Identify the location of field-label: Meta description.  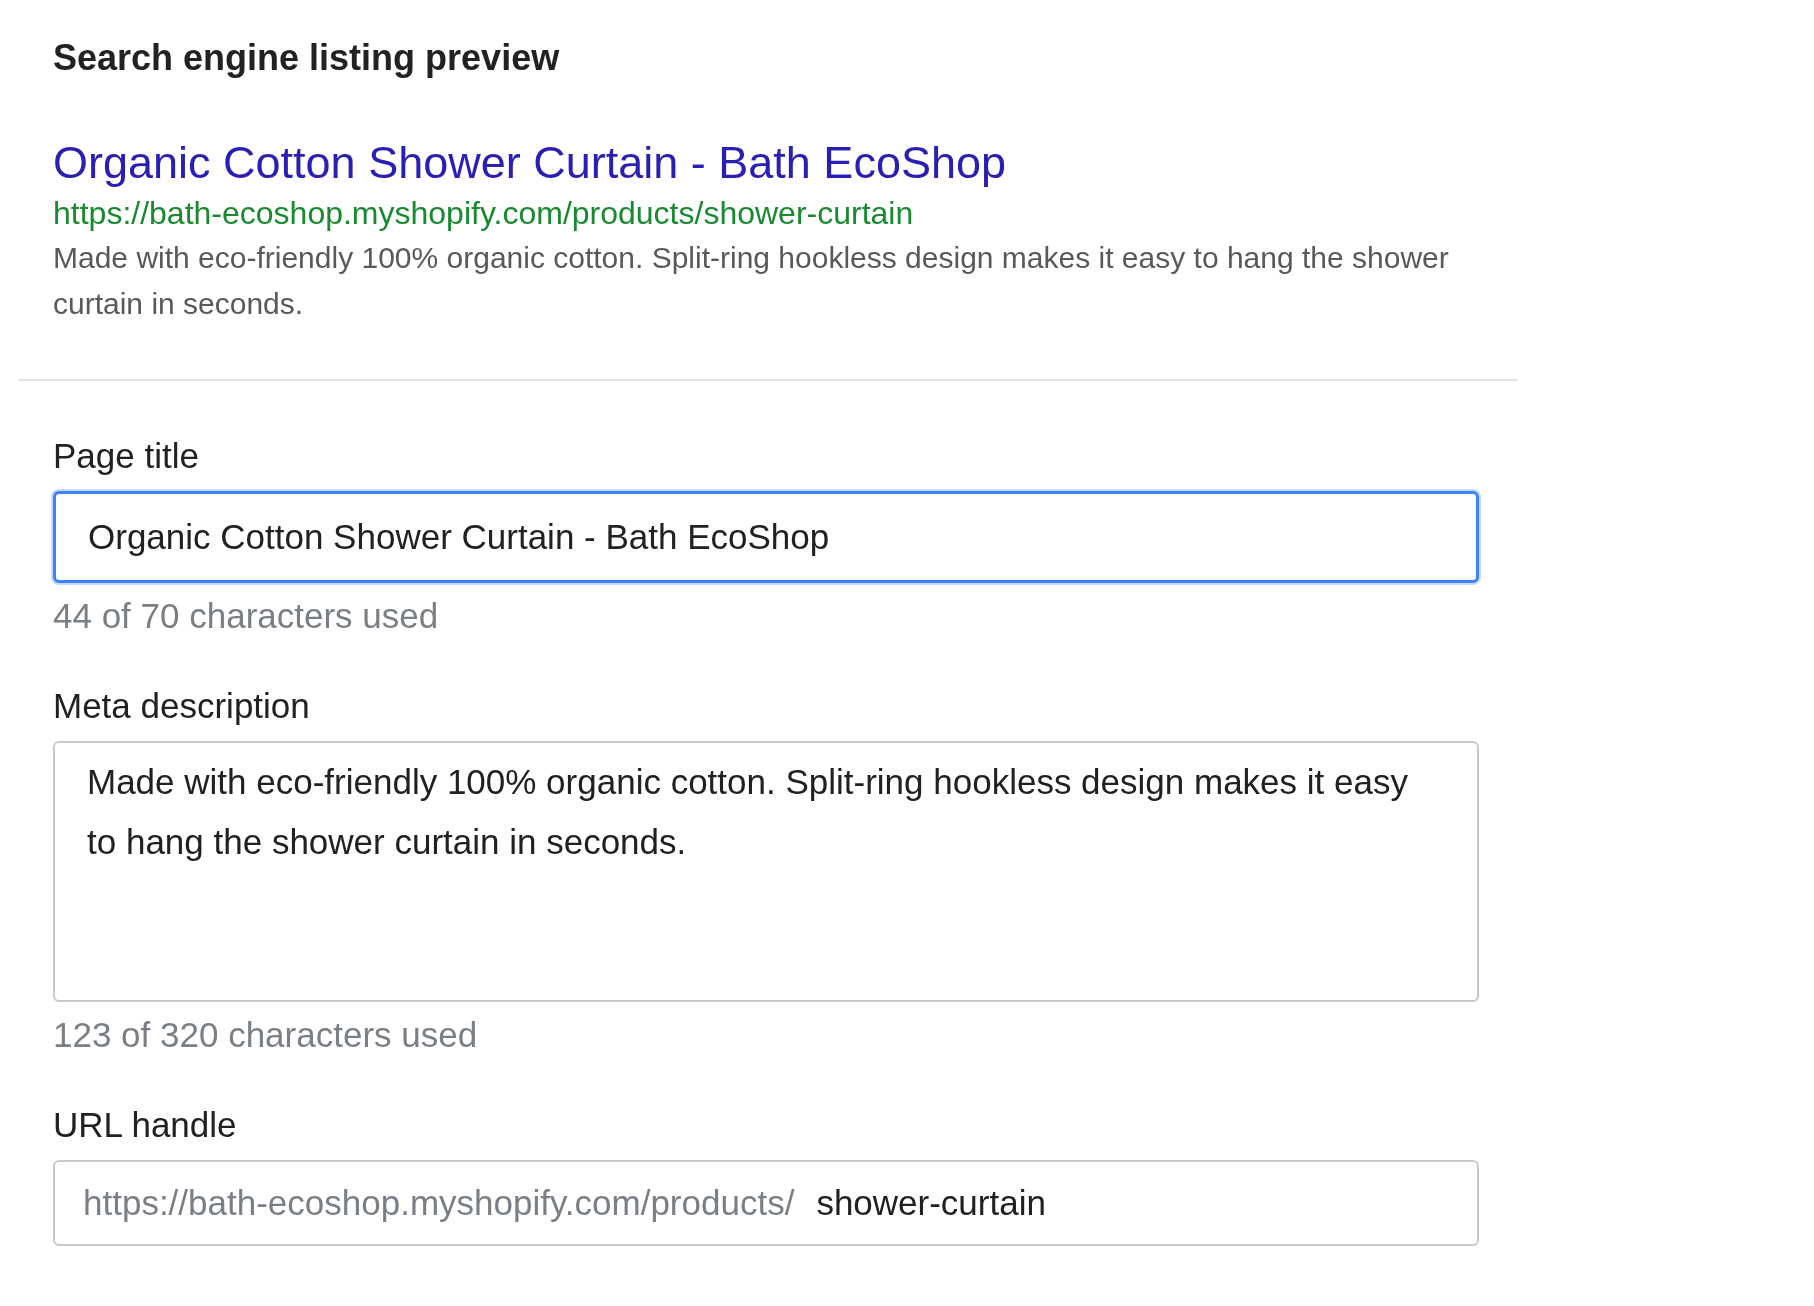
(181, 706).